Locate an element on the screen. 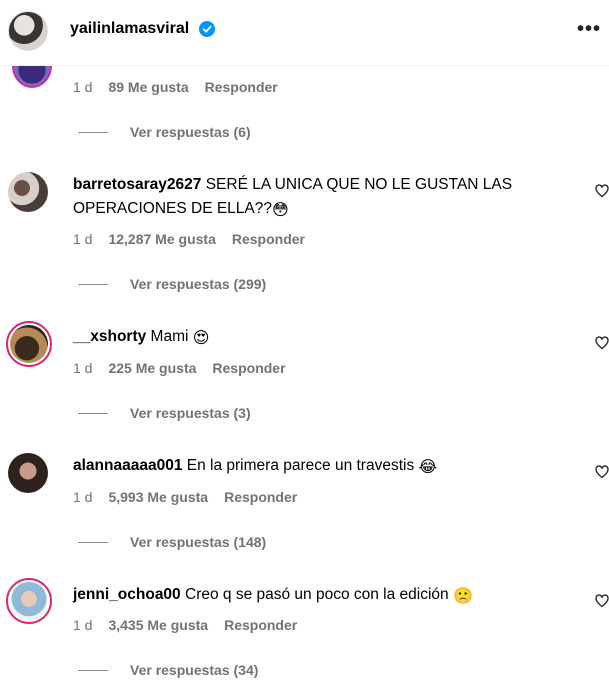 This screenshot has height=682, width=609. view-replies-button: Ver respuestas (6) is located at coordinates (164, 132).